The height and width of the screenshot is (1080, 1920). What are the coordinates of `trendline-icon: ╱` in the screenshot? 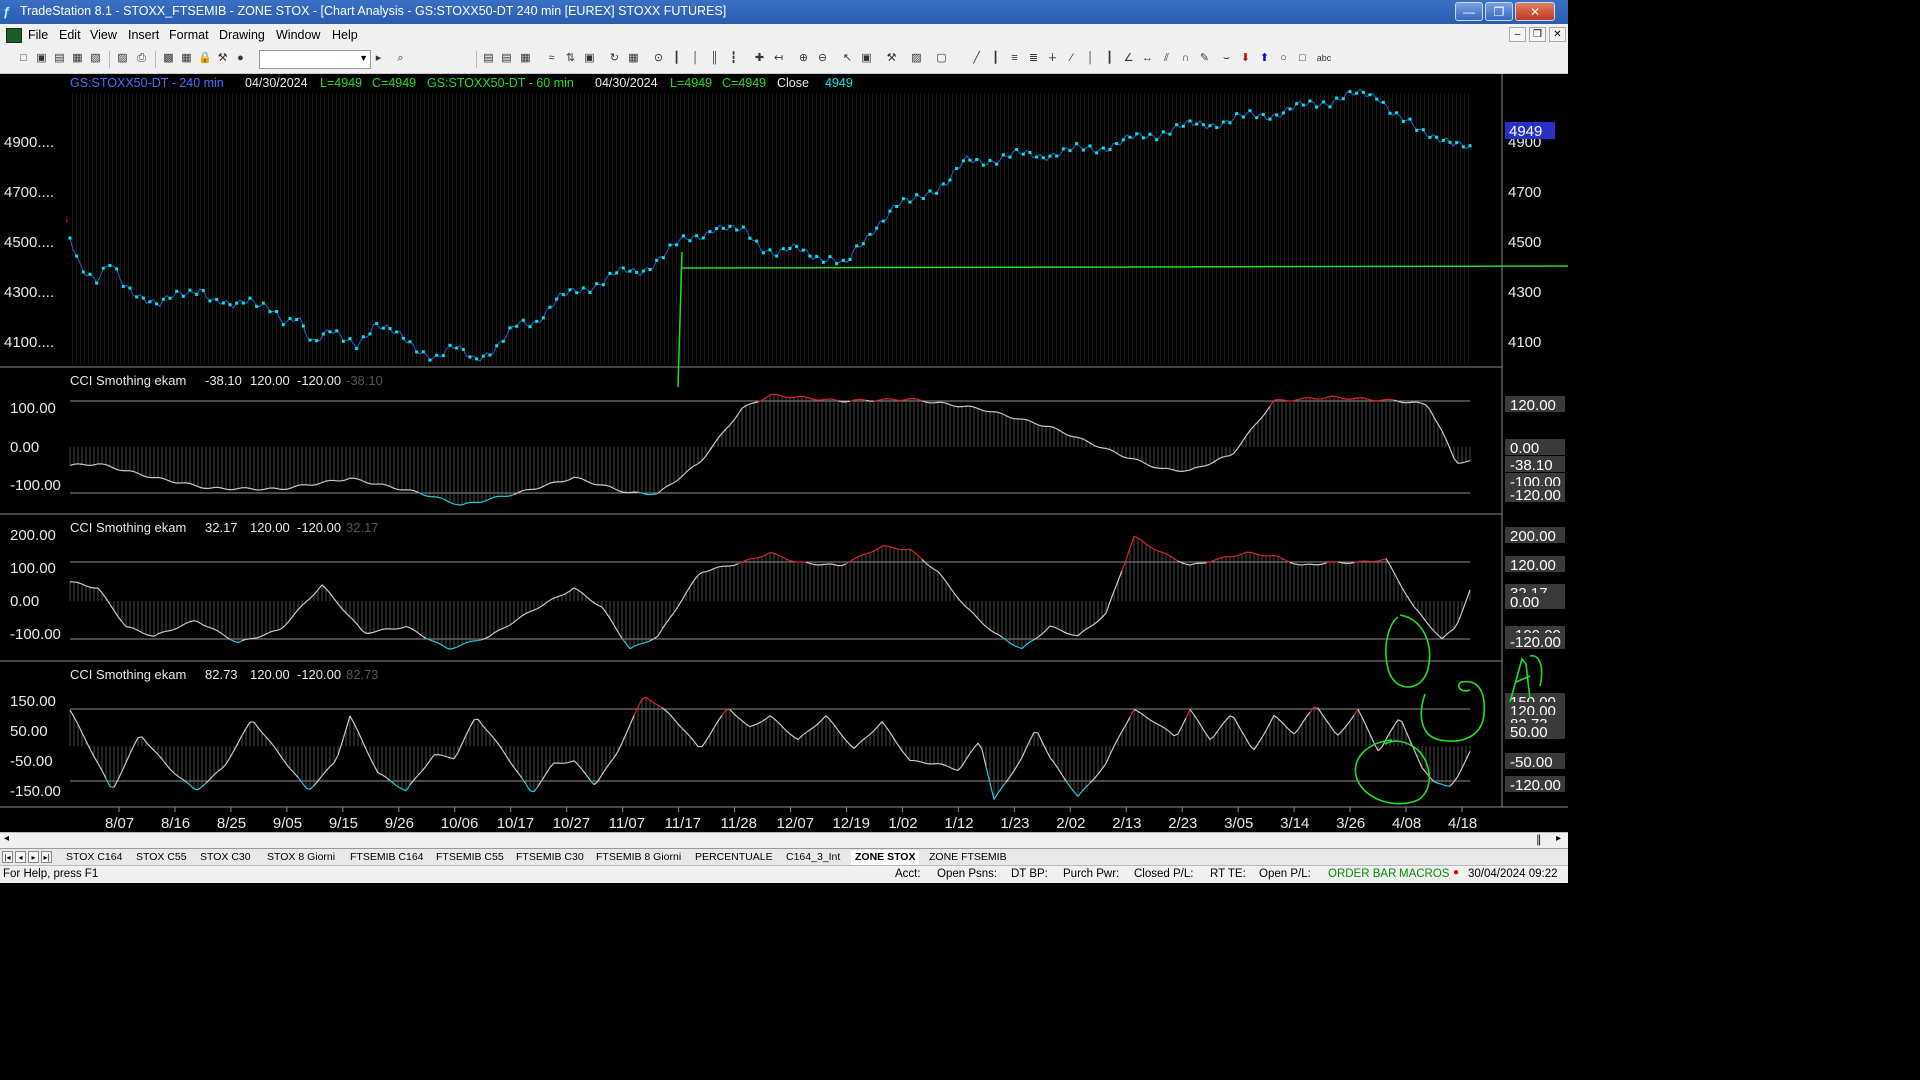 It's located at (976, 58).